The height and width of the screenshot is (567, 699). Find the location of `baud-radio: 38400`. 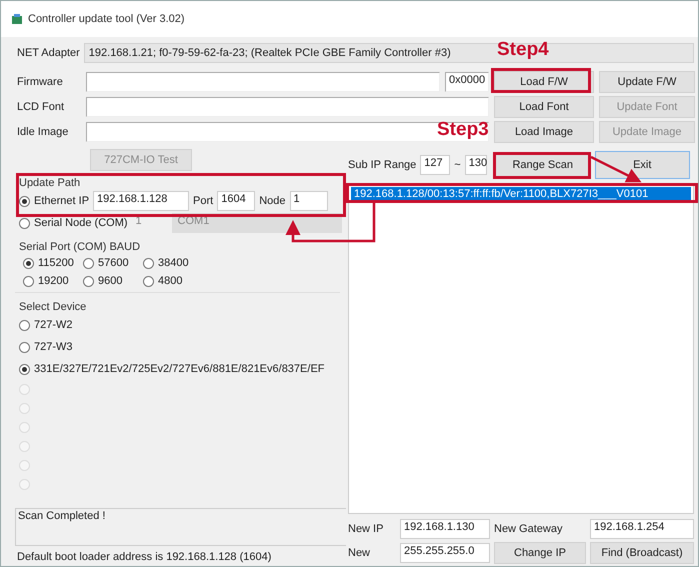

baud-radio: 38400 is located at coordinates (173, 263).